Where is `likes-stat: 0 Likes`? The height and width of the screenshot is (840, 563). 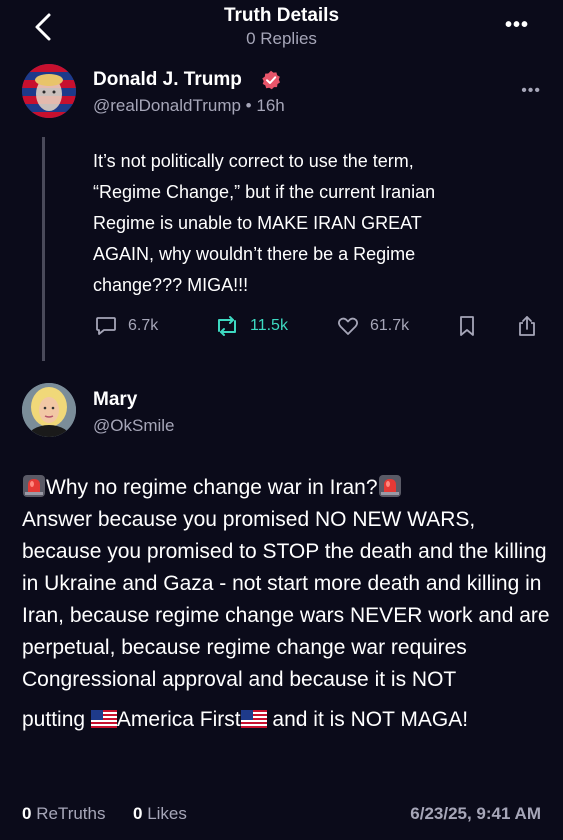
likes-stat: 0 Likes is located at coordinates (160, 814).